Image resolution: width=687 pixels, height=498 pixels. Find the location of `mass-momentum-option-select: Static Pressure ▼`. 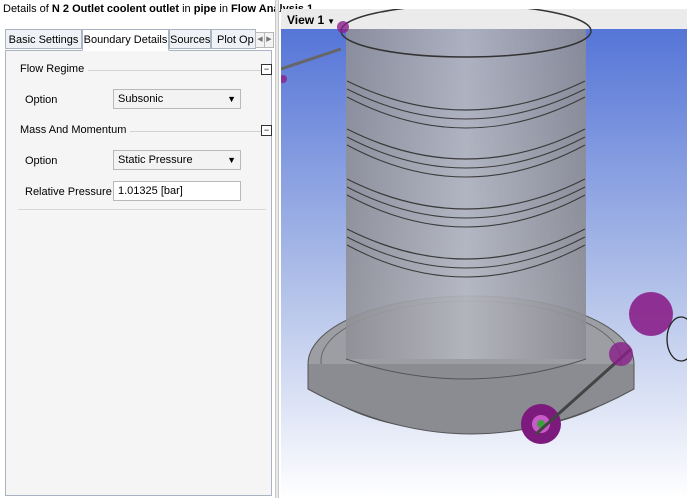

mass-momentum-option-select: Static Pressure ▼ is located at coordinates (177, 160).